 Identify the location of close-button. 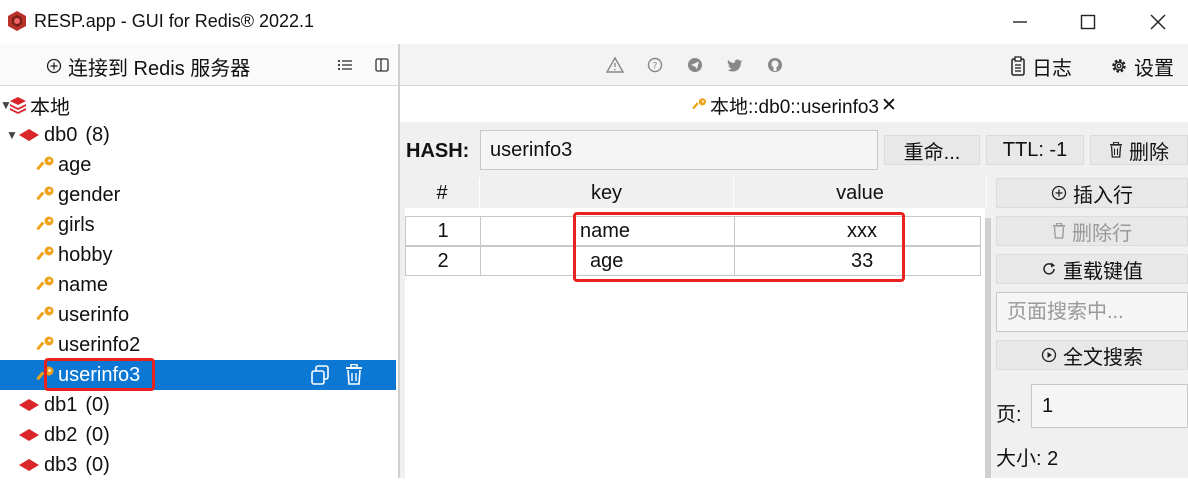
(1158, 22).